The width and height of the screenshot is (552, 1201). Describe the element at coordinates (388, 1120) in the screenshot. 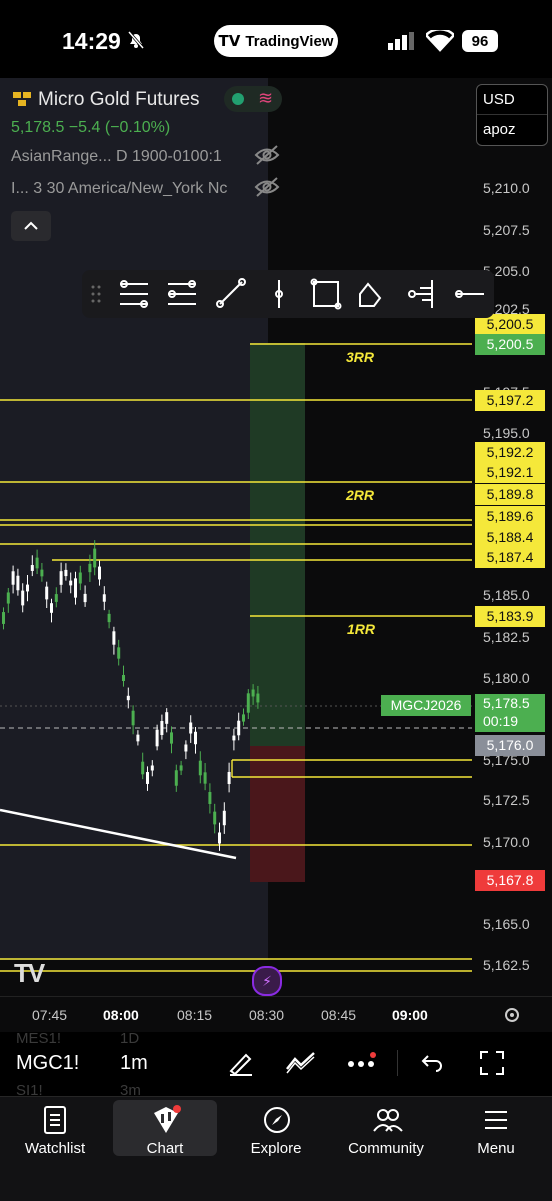

I see `community-icon` at that location.